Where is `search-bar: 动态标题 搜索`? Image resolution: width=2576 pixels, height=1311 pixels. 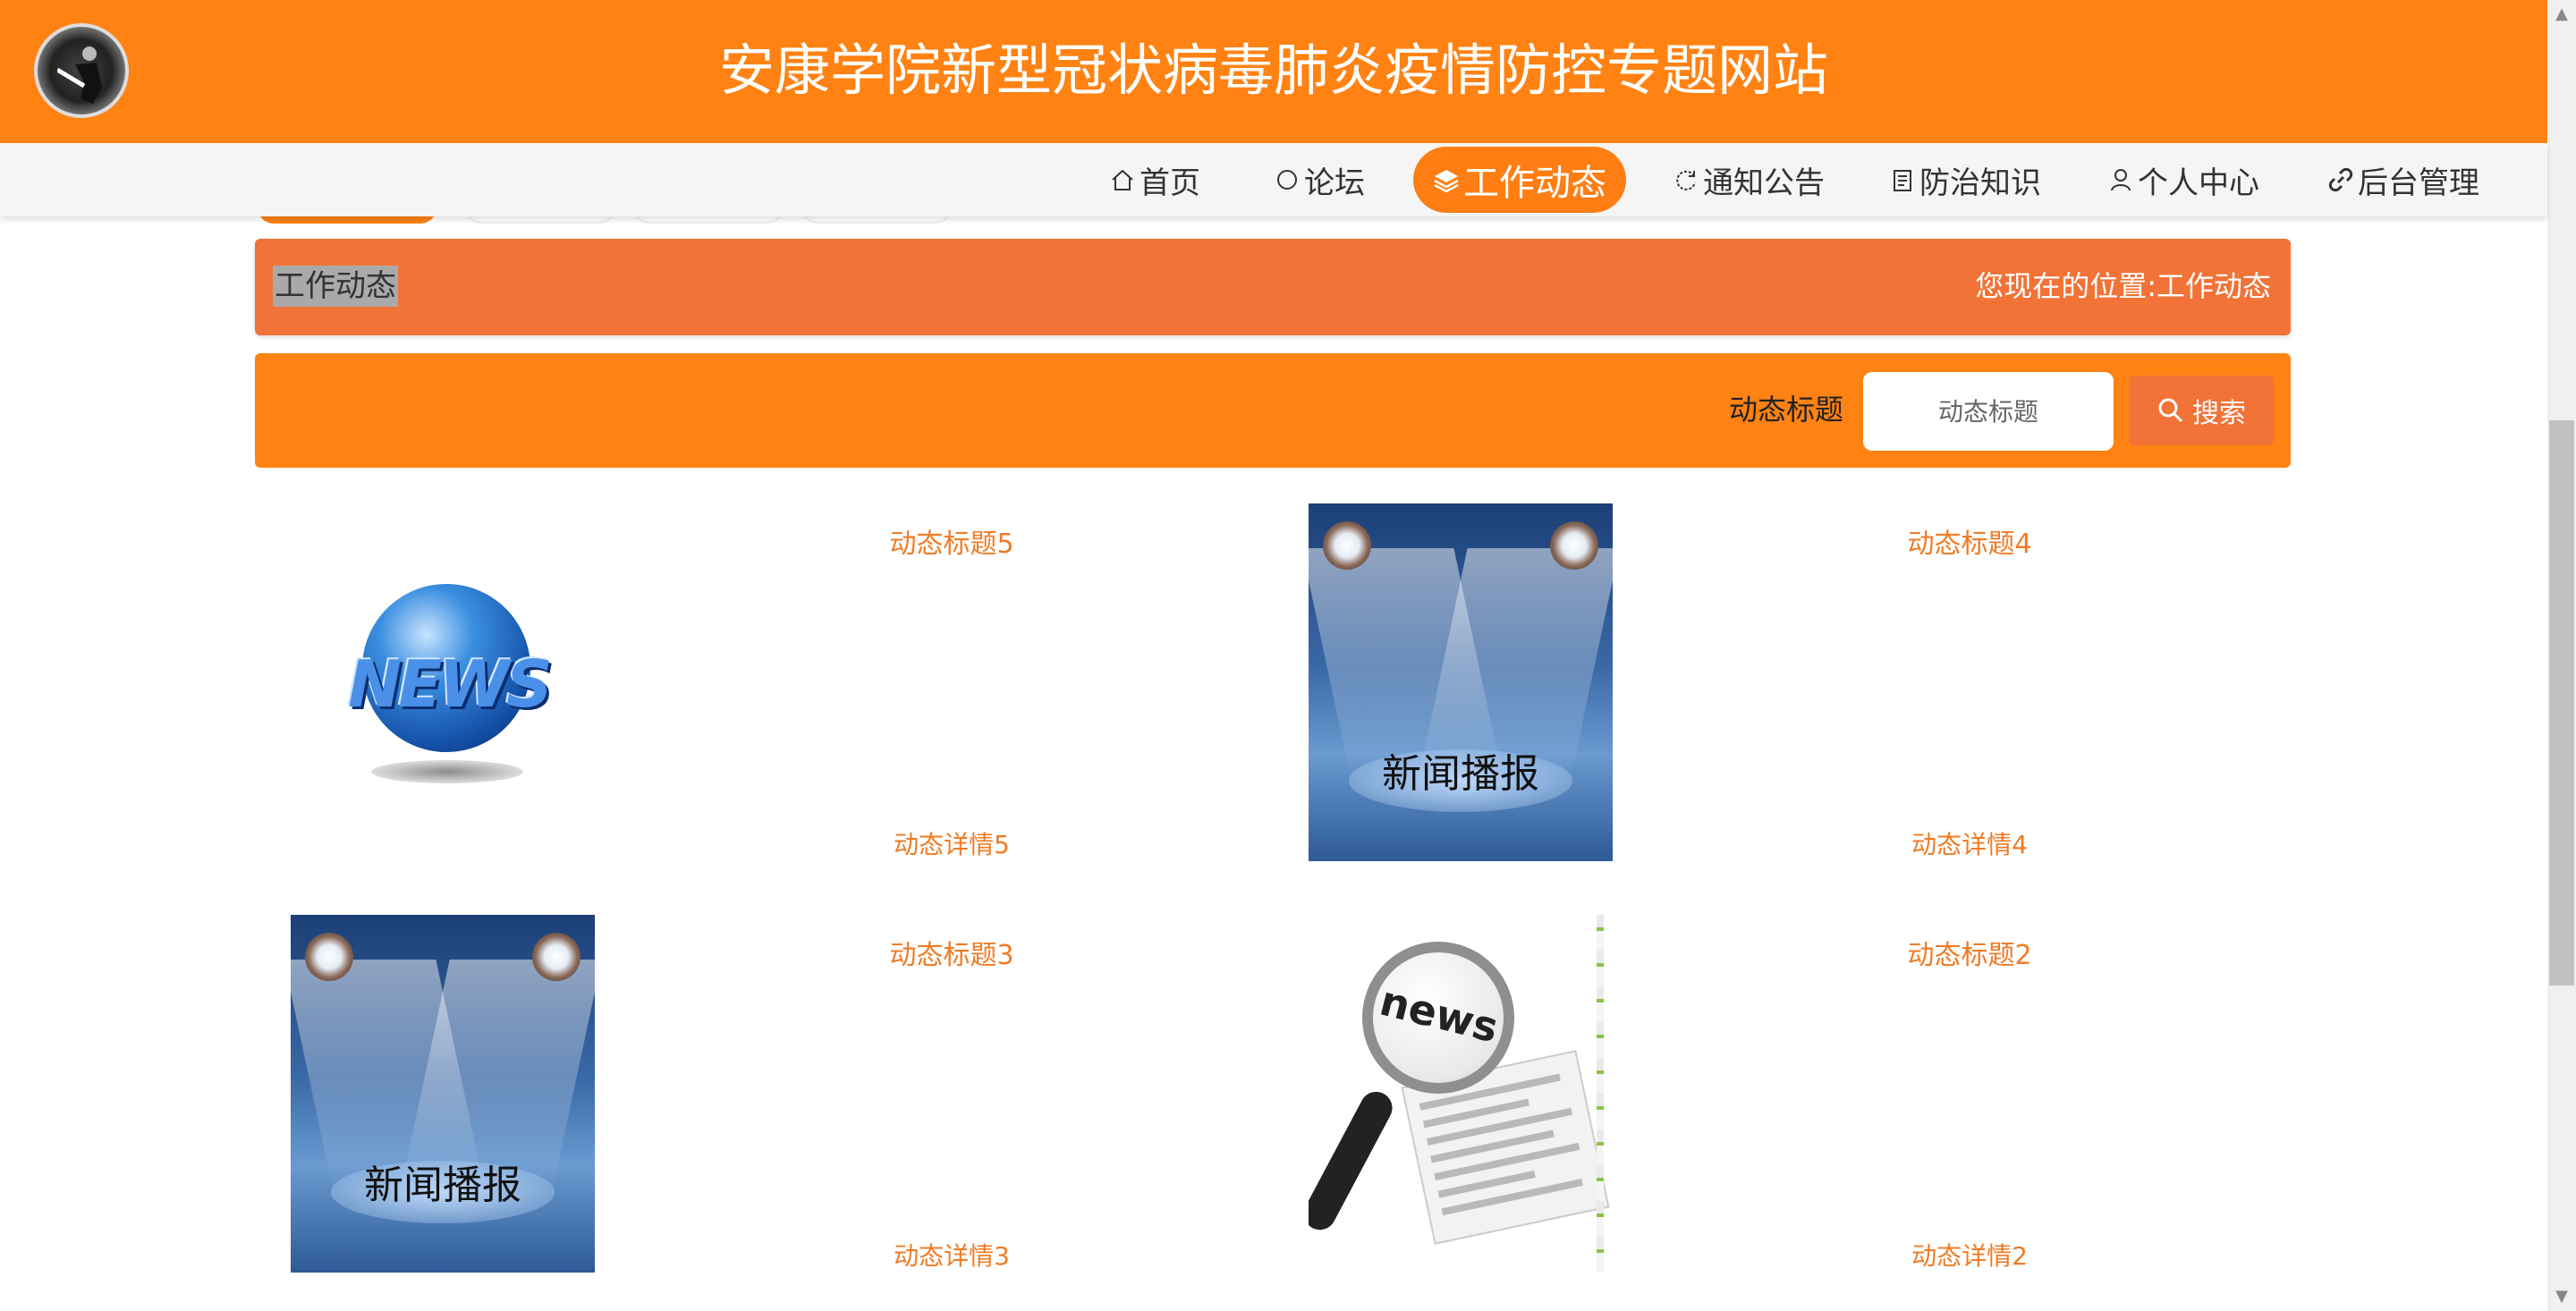
search-bar: 动态标题 搜索 is located at coordinates (1273, 410).